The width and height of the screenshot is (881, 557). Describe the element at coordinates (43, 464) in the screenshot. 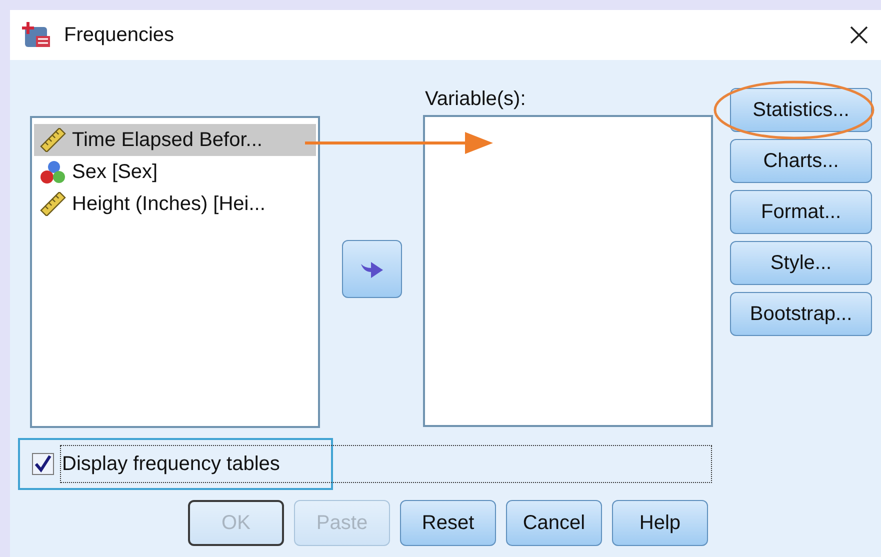

I see `checkbox` at that location.